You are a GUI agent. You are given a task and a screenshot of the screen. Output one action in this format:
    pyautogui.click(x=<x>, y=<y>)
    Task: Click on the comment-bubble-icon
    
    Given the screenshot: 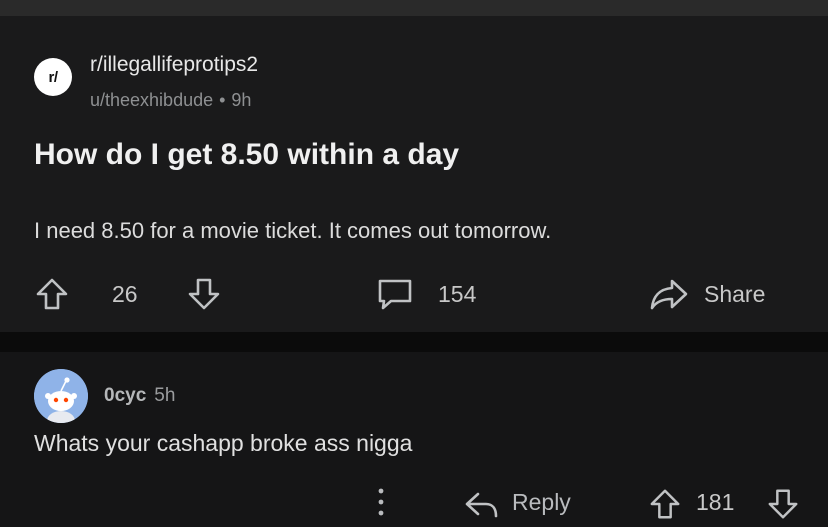 What is the action you would take?
    pyautogui.click(x=395, y=294)
    